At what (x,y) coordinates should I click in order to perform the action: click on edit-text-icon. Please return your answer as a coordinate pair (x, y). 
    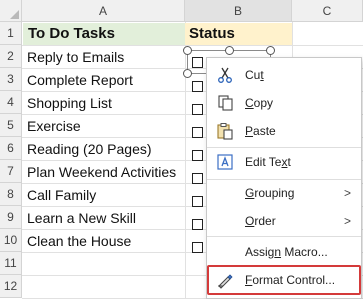
    Looking at the image, I should click on (225, 162).